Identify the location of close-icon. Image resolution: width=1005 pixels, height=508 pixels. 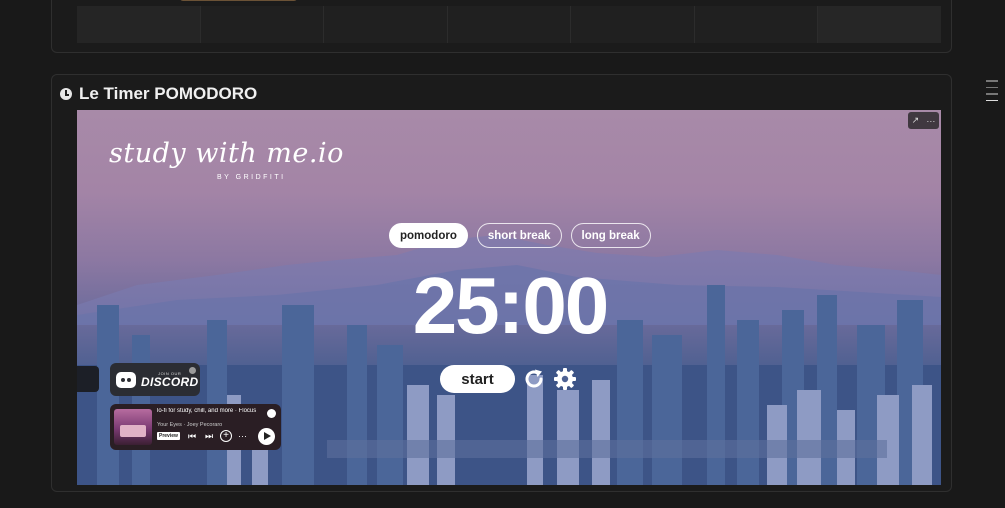
(192, 370).